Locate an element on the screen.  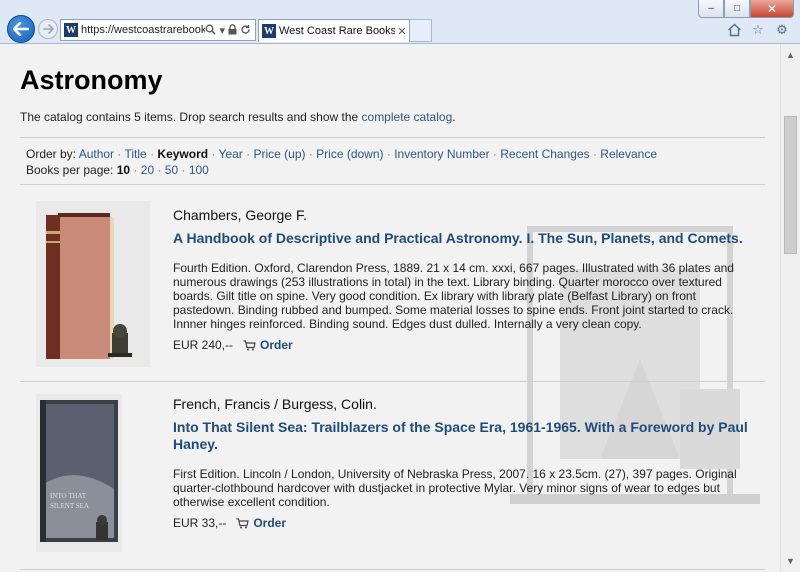
sort-relevance-link: Relevance is located at coordinates (628, 154).